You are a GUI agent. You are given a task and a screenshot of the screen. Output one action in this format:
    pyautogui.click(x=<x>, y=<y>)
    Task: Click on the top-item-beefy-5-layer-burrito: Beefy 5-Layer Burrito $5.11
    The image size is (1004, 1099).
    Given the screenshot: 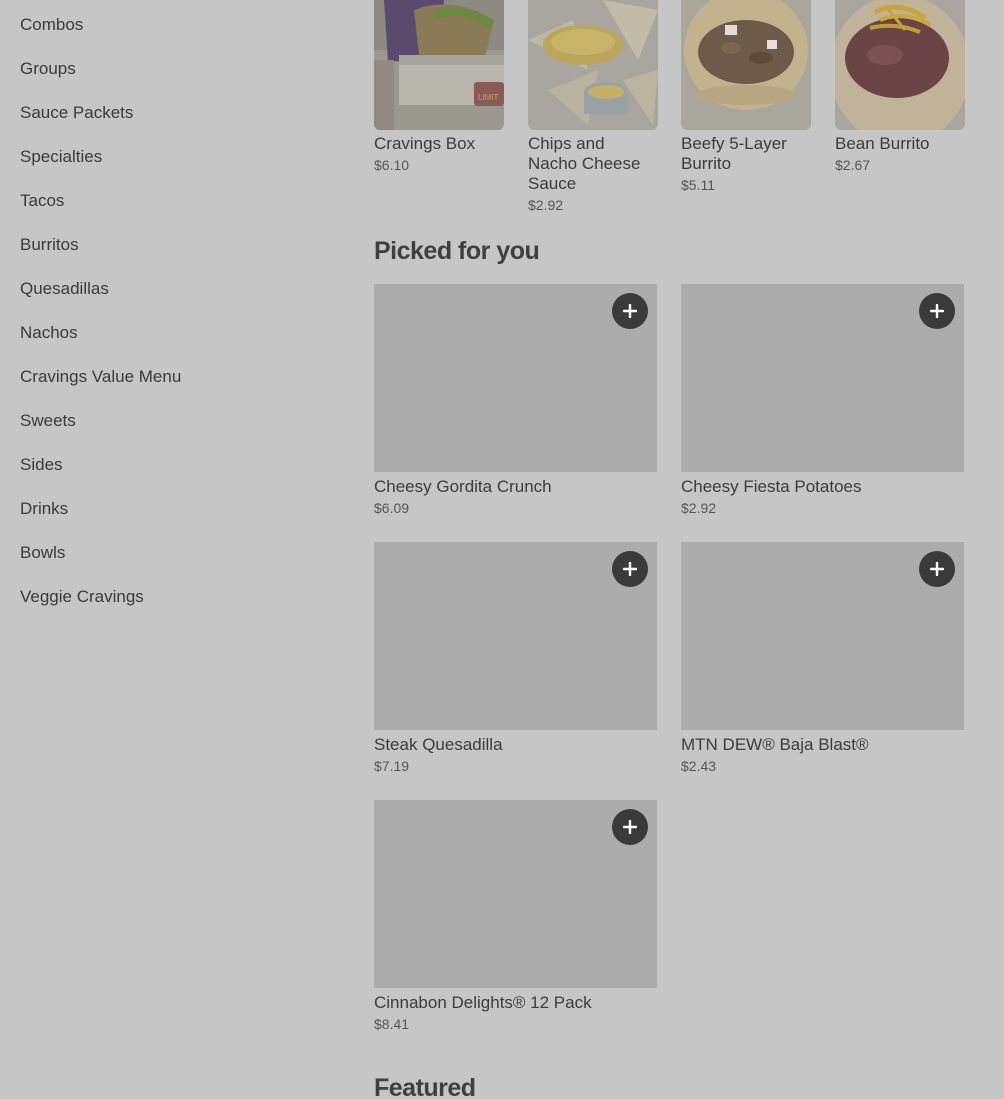 What is the action you would take?
    pyautogui.click(x=746, y=96)
    